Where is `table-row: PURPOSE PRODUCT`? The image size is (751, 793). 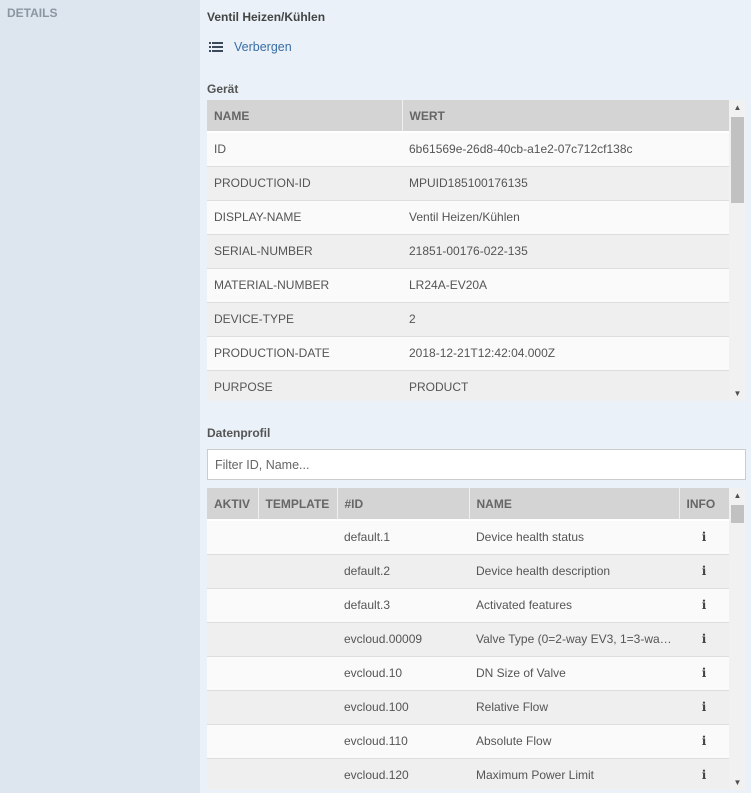 table-row: PURPOSE PRODUCT is located at coordinates (468, 385).